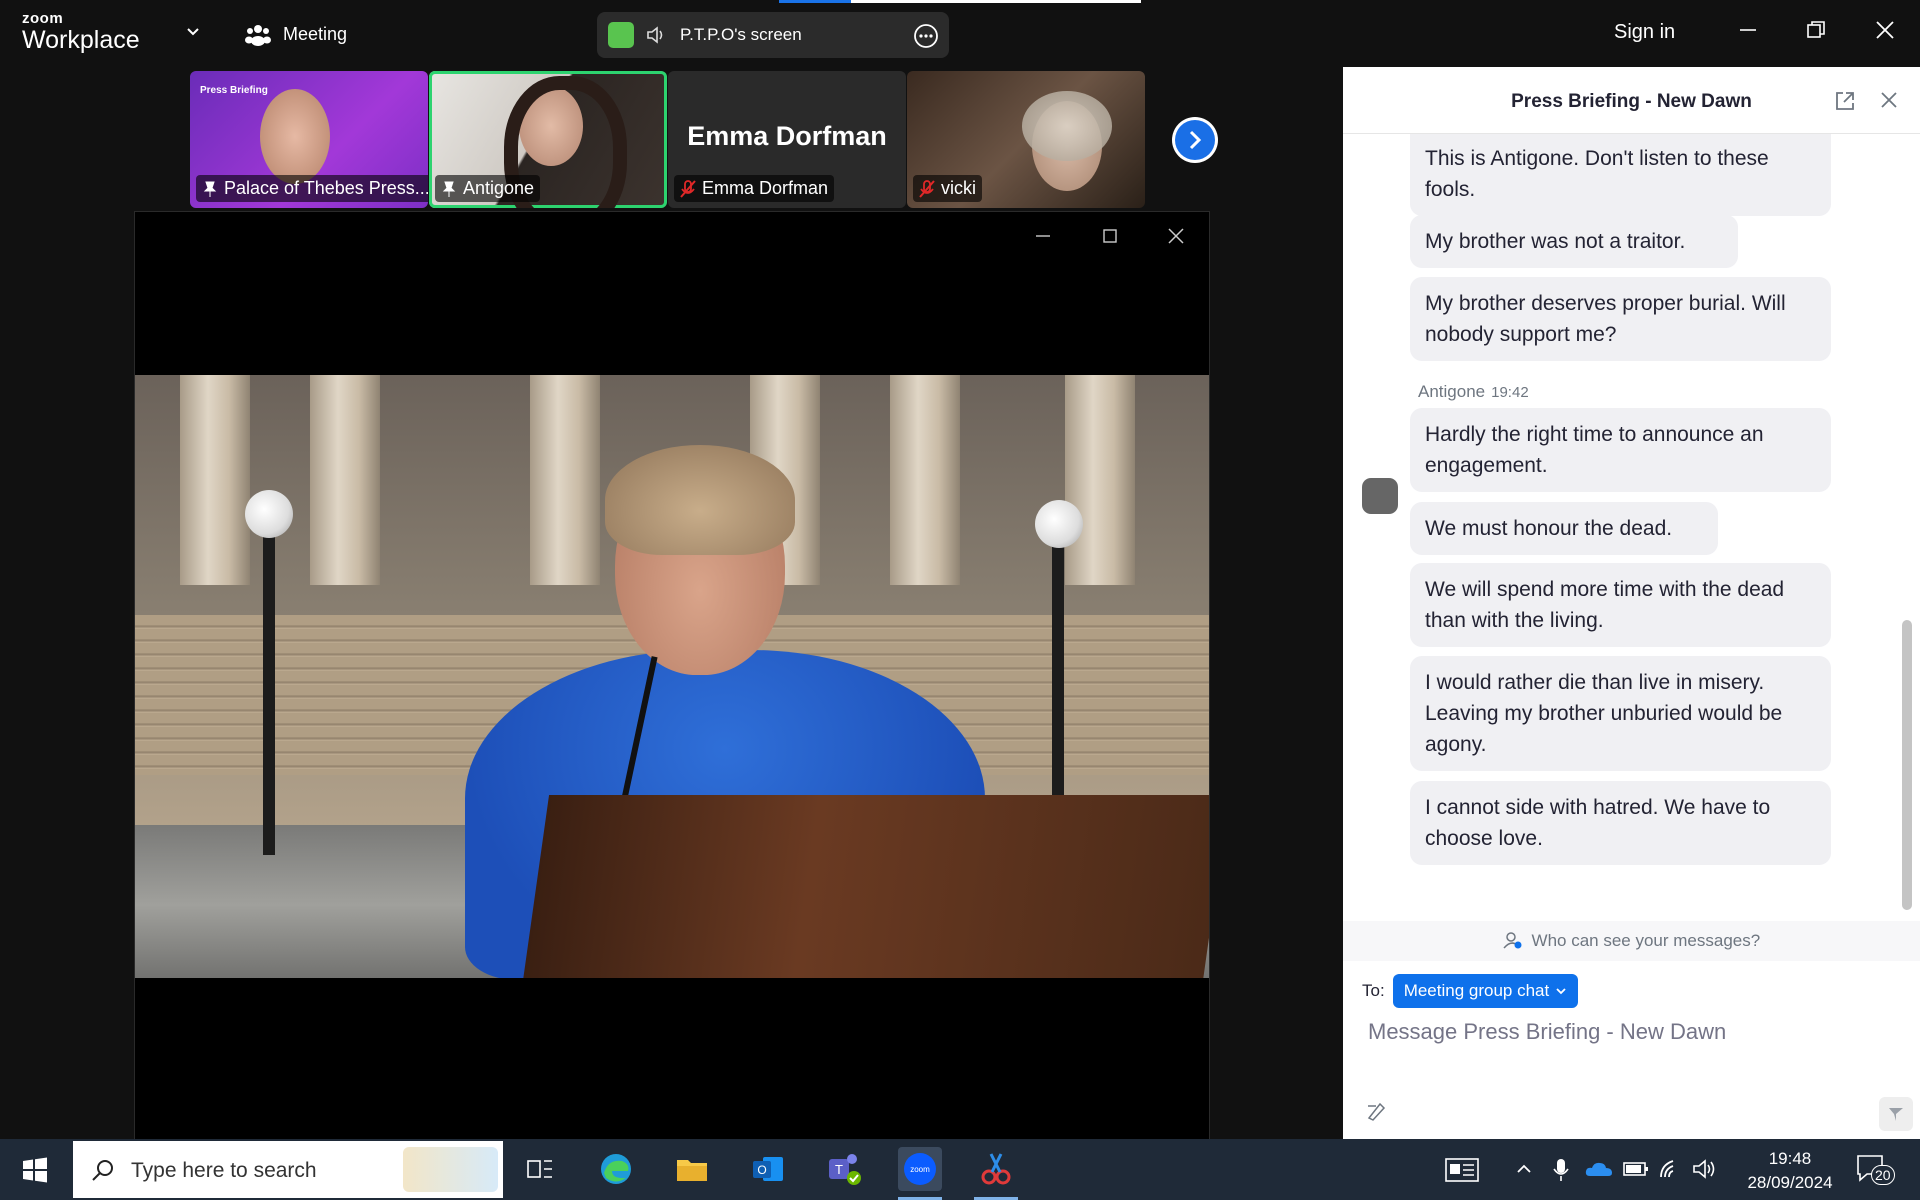 Image resolution: width=1920 pixels, height=1200 pixels. I want to click on tile-overlay-text: Press Briefing, so click(234, 90).